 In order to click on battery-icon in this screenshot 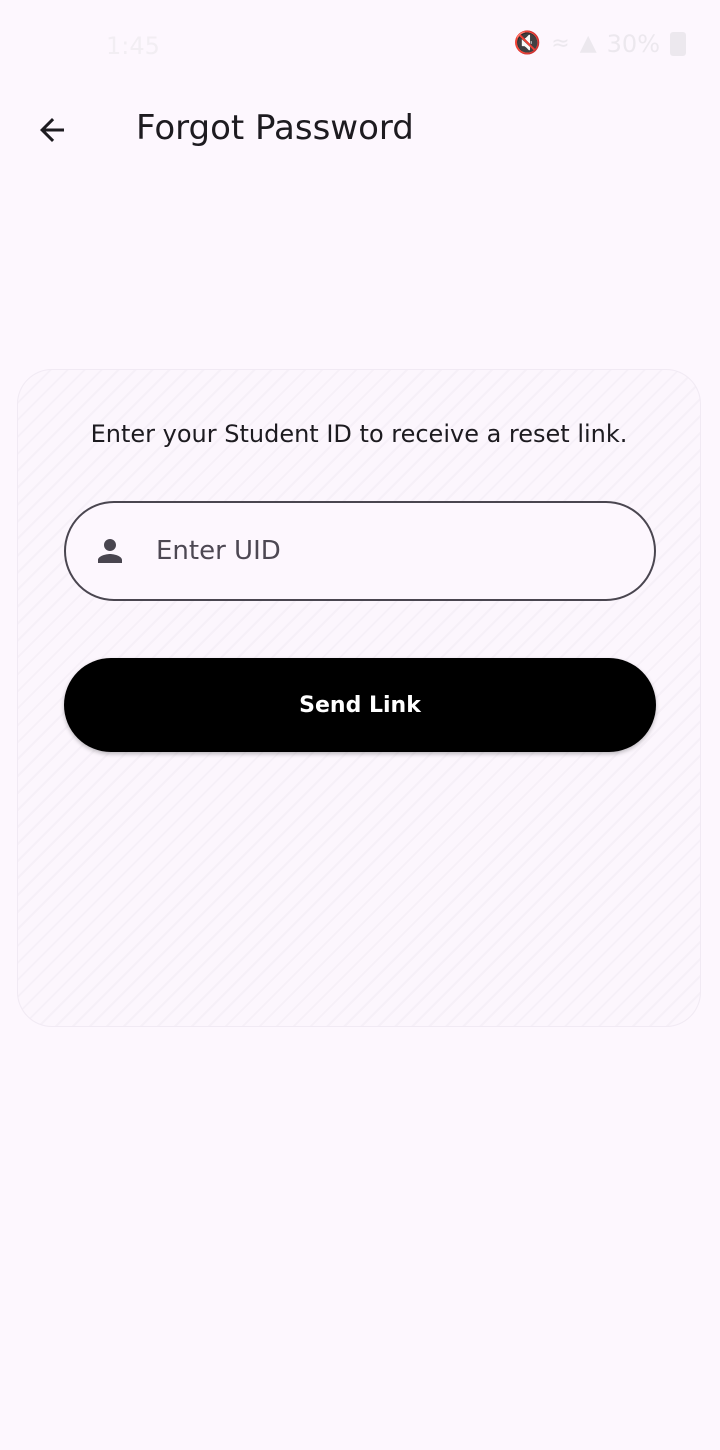, I will do `click(678, 44)`.